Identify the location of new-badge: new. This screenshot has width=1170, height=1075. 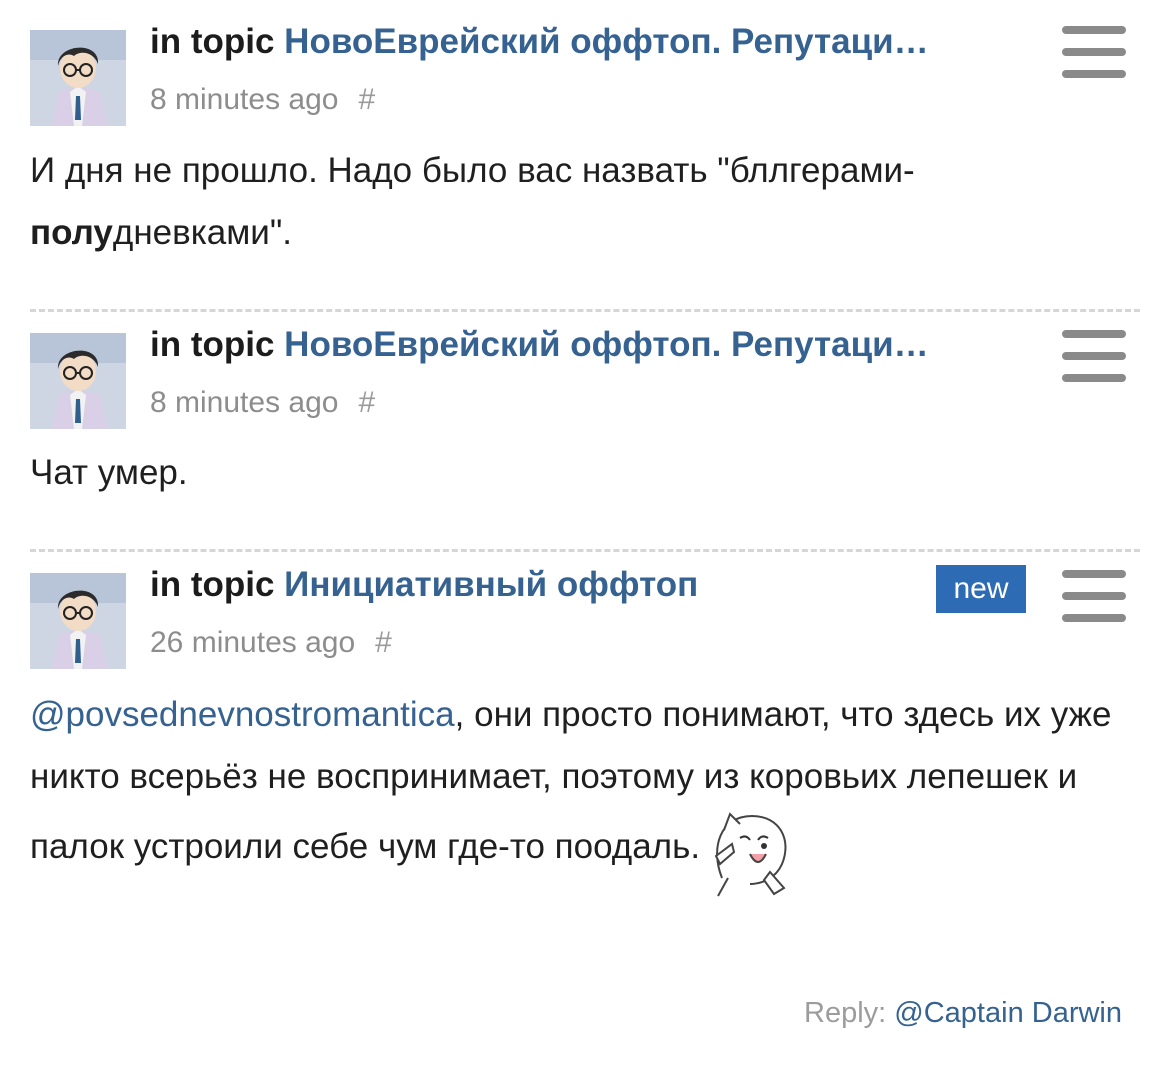
(981, 589).